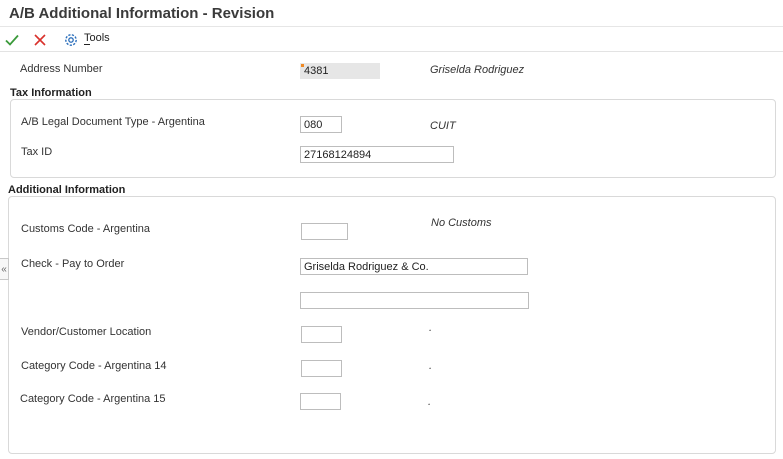  What do you see at coordinates (71, 40) in the screenshot?
I see `gear-icon` at bounding box center [71, 40].